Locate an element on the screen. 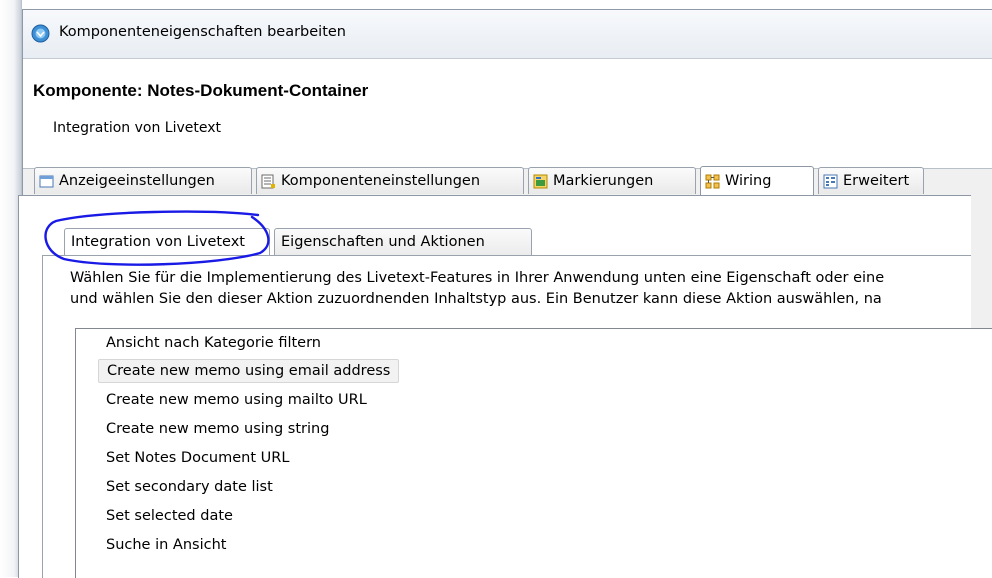  tab-wiring: Wiring is located at coordinates (757, 180).